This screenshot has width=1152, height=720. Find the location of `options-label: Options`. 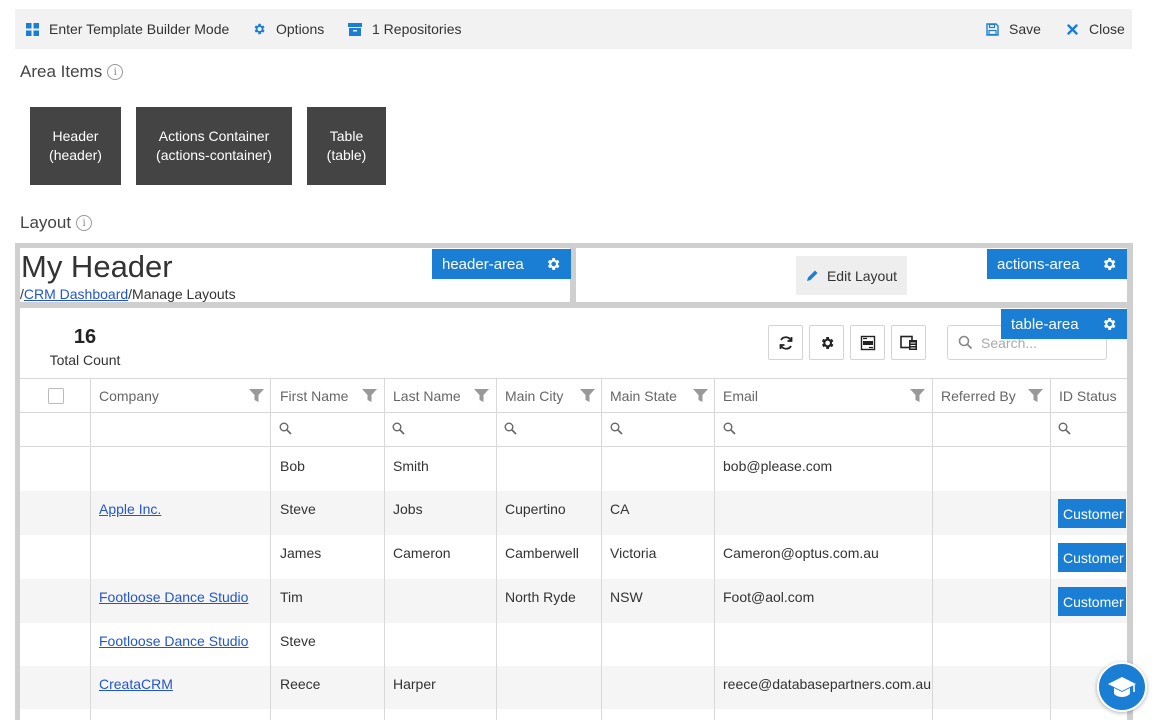

options-label: Options is located at coordinates (300, 29).